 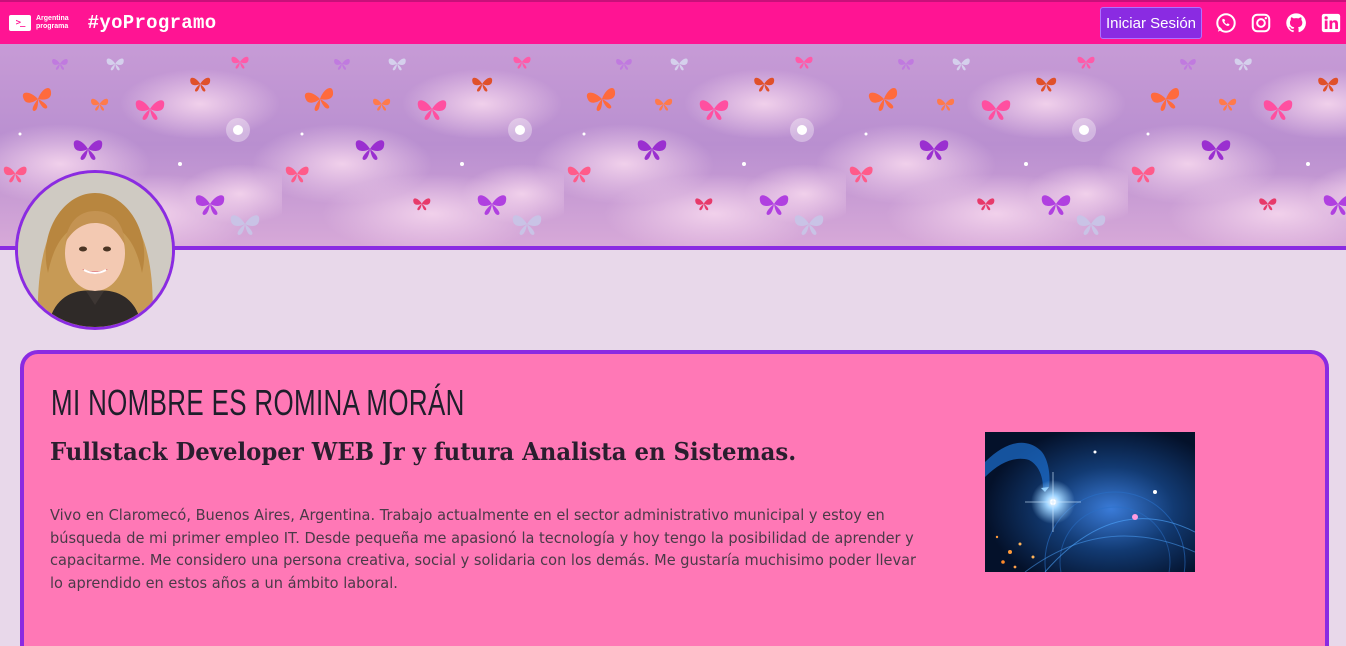 I want to click on terminal-icon: >_, so click(x=20, y=23).